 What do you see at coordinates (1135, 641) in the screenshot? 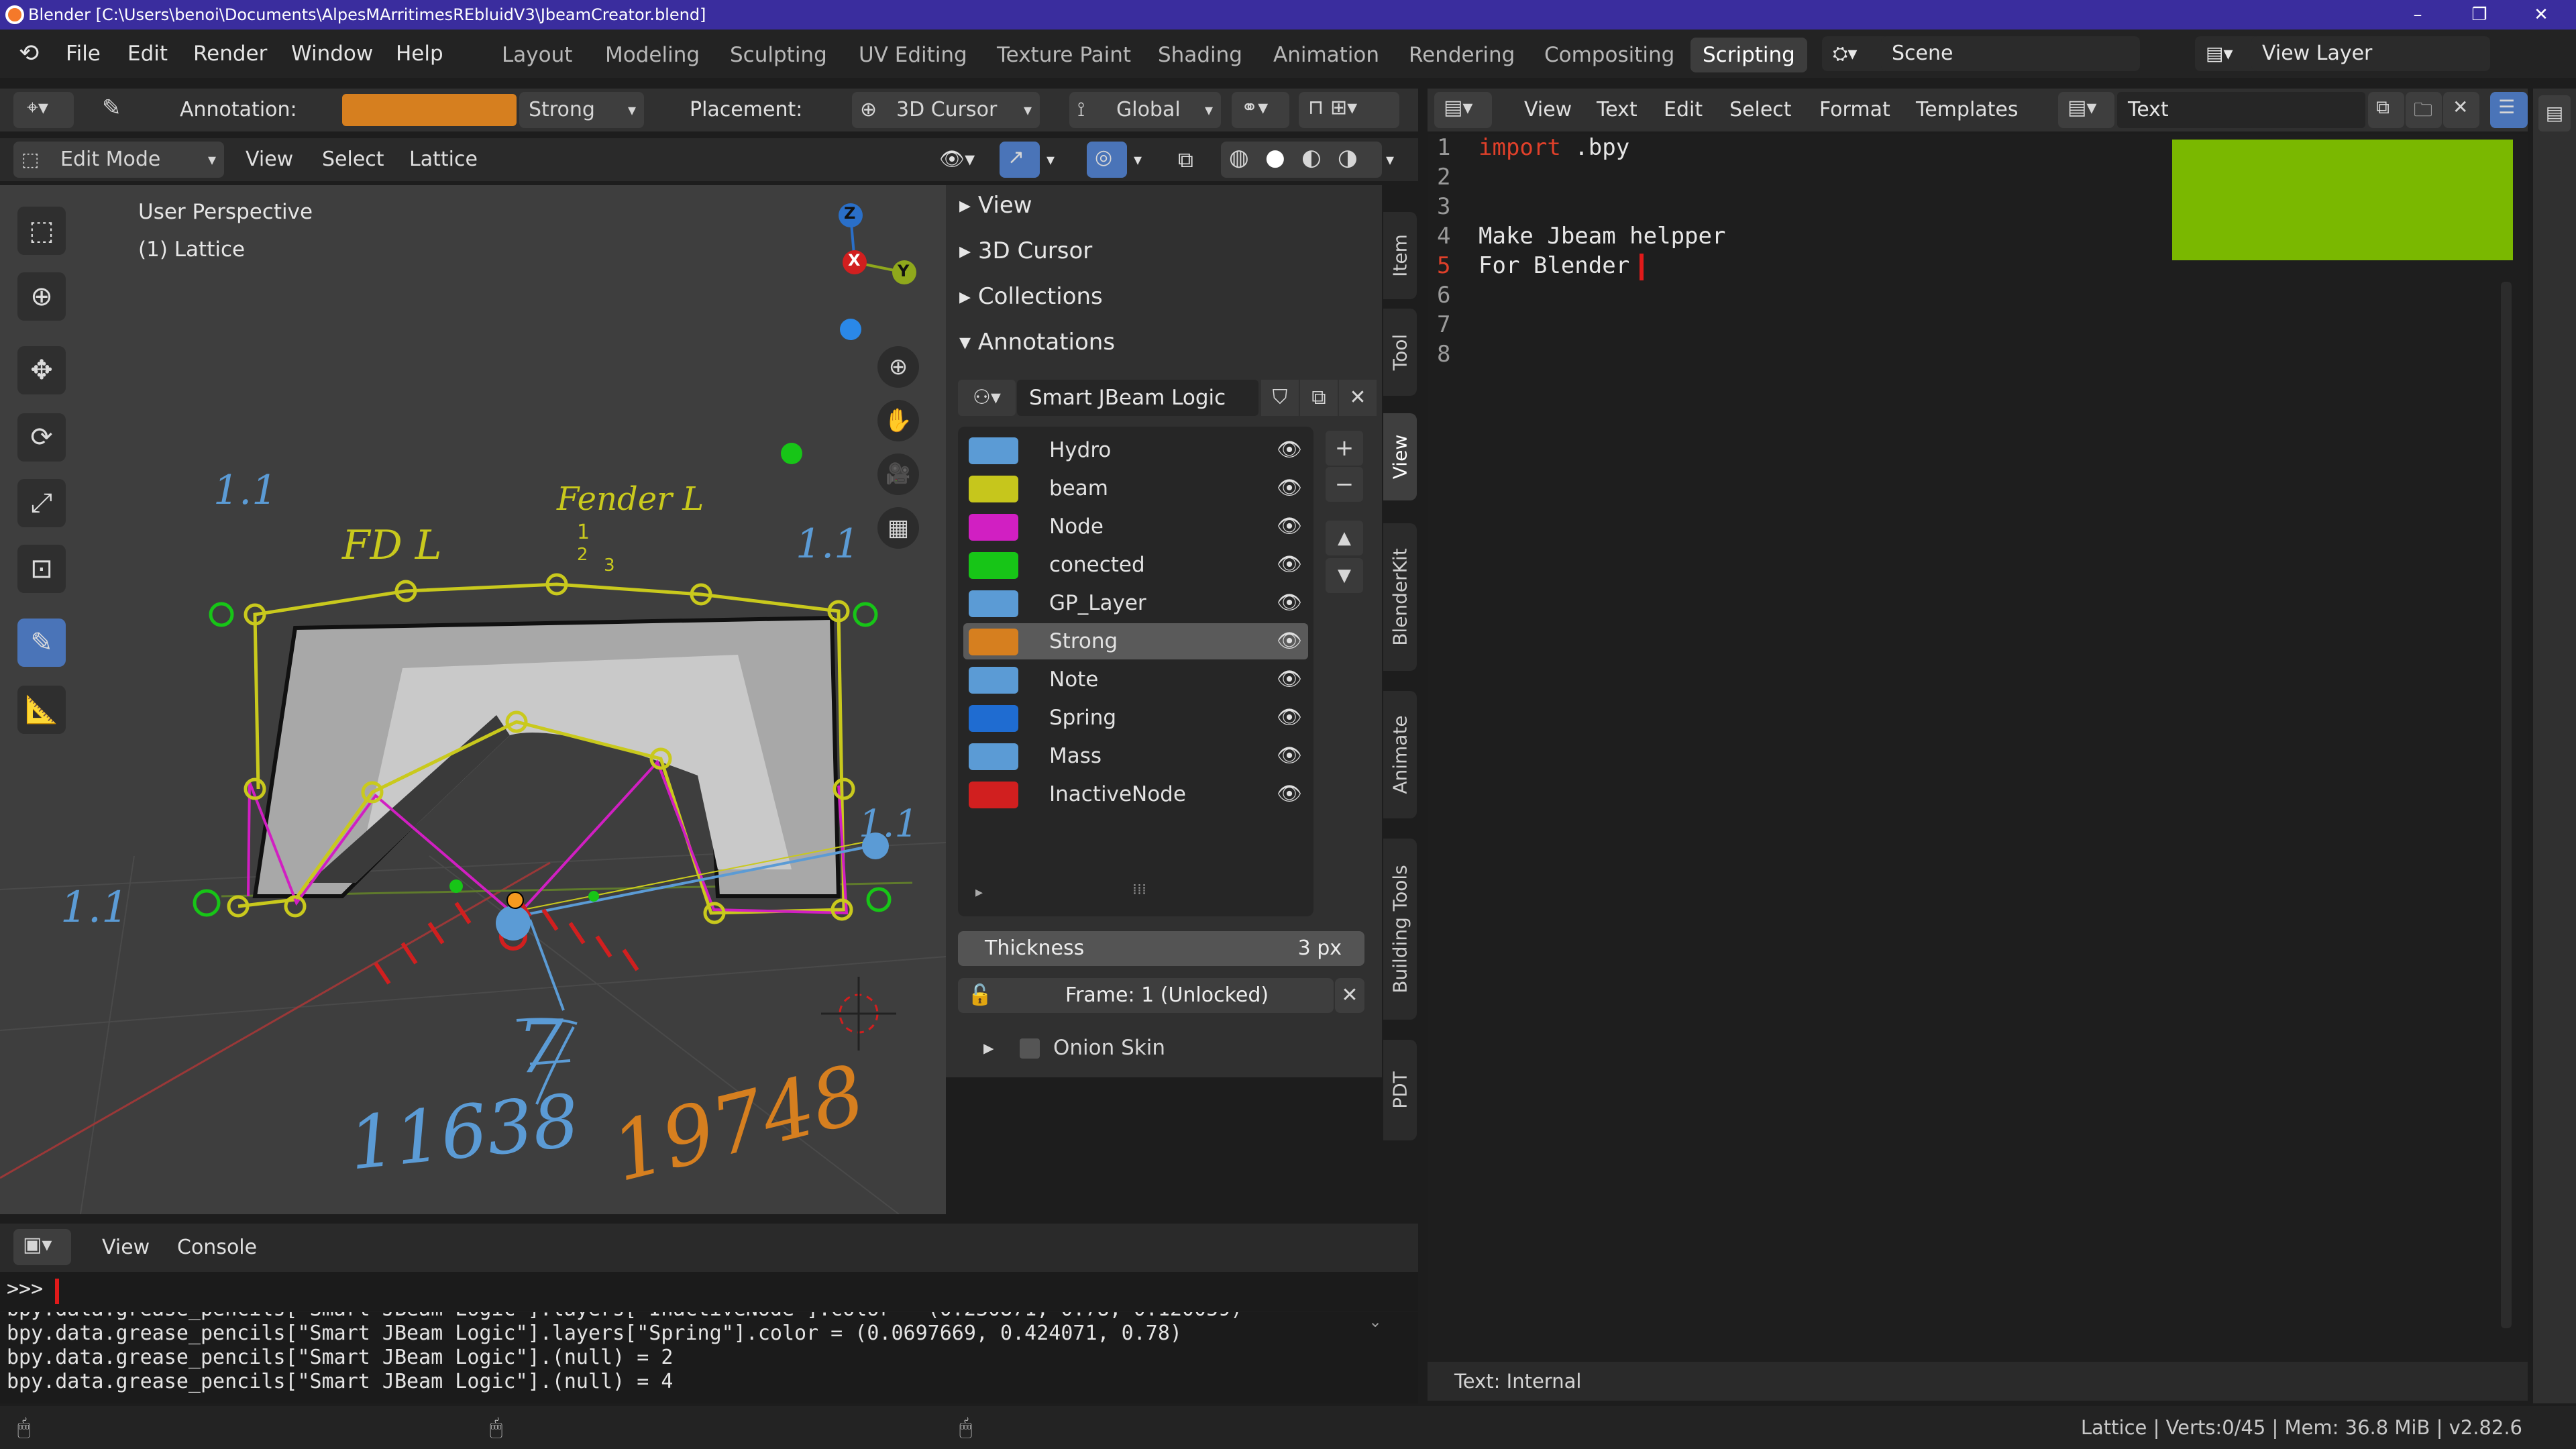
I see `layer-row-strong: Strong 👁` at bounding box center [1135, 641].